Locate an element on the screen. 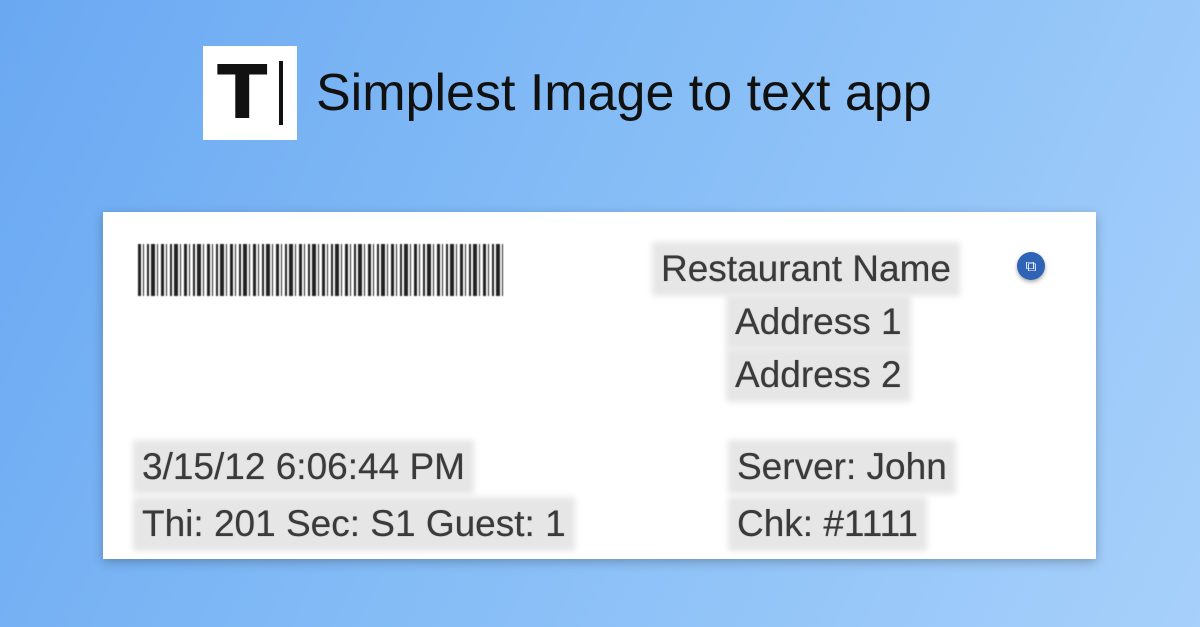  check-number-text: Chk: #1111 is located at coordinates (828, 524).